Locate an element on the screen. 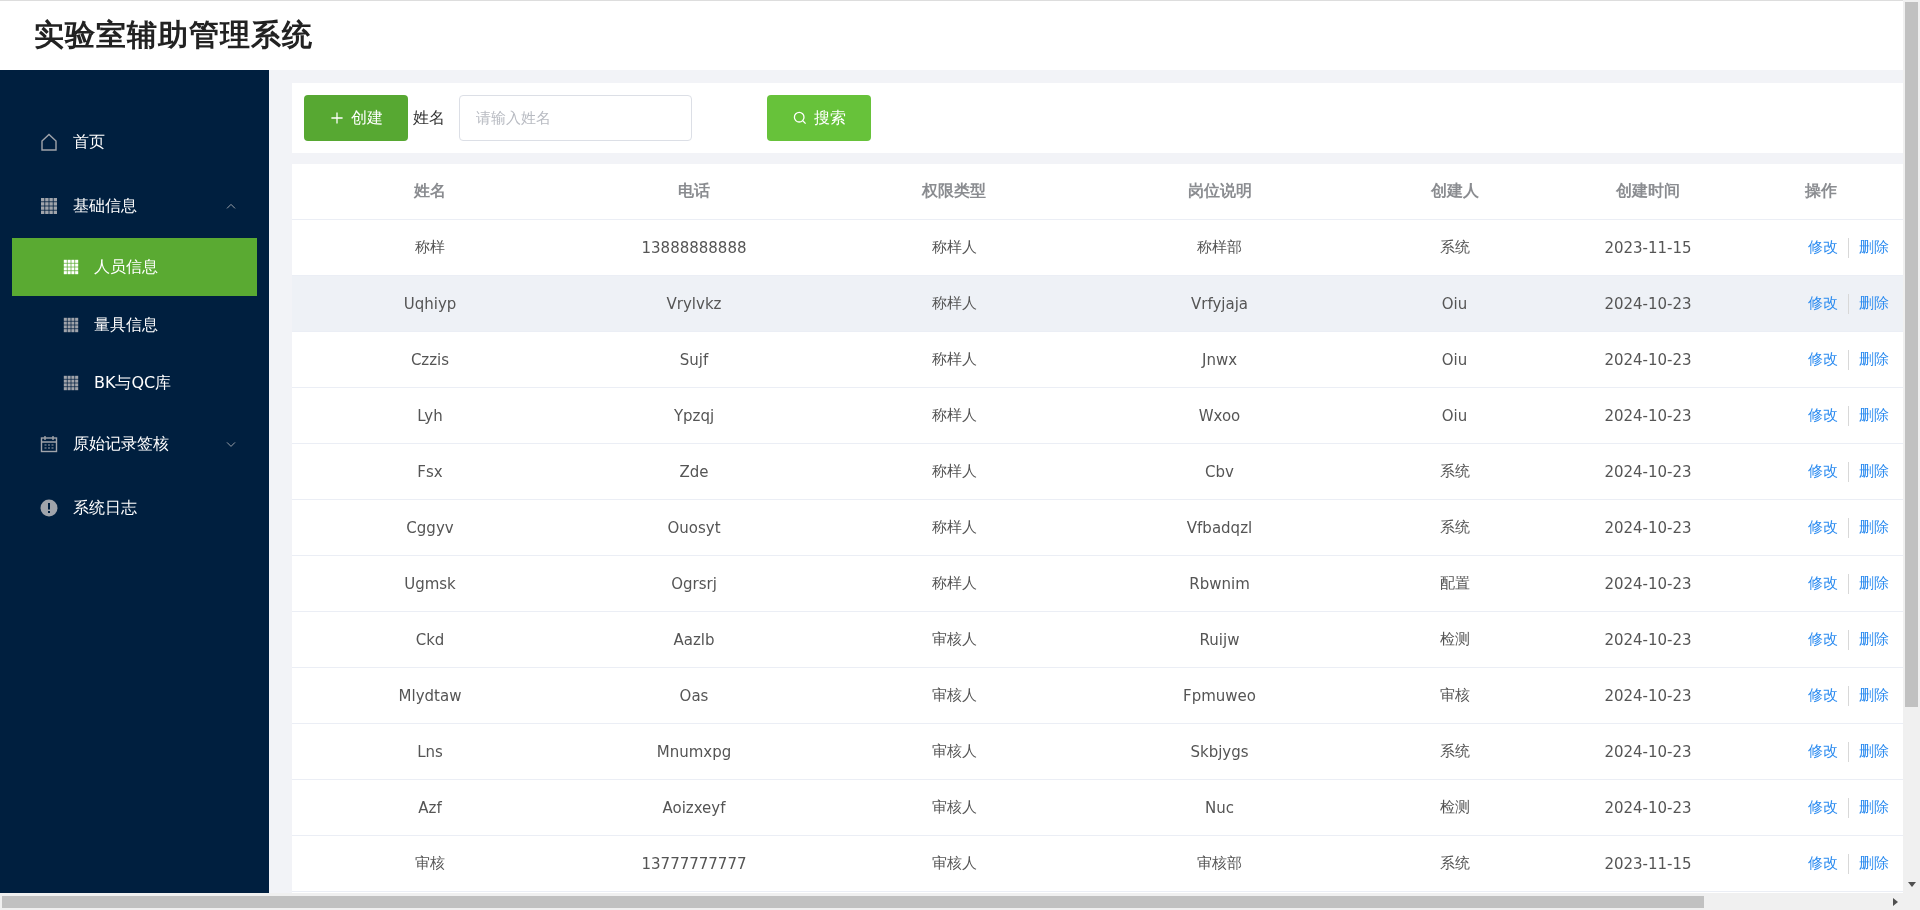 This screenshot has width=1920, height=910. table-cell-text: Oas is located at coordinates (694, 695).